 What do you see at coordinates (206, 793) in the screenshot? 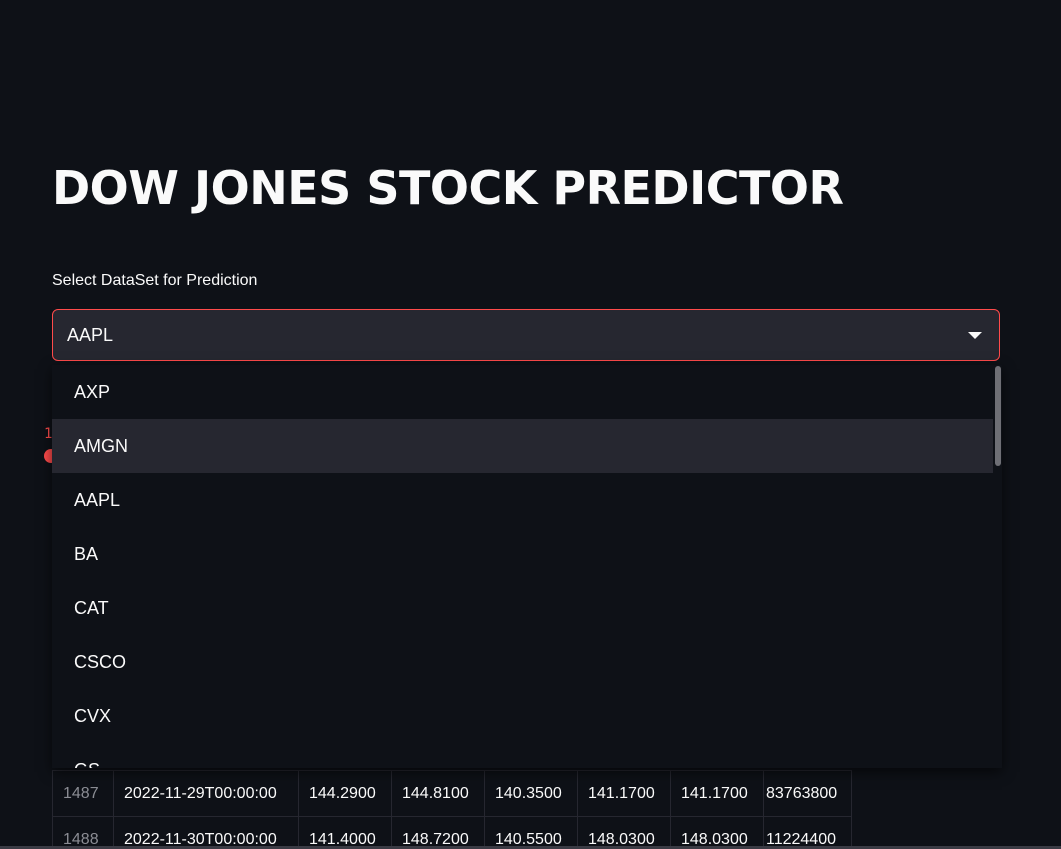
I see `cell-date: 2022-11-29T00:00:00` at bounding box center [206, 793].